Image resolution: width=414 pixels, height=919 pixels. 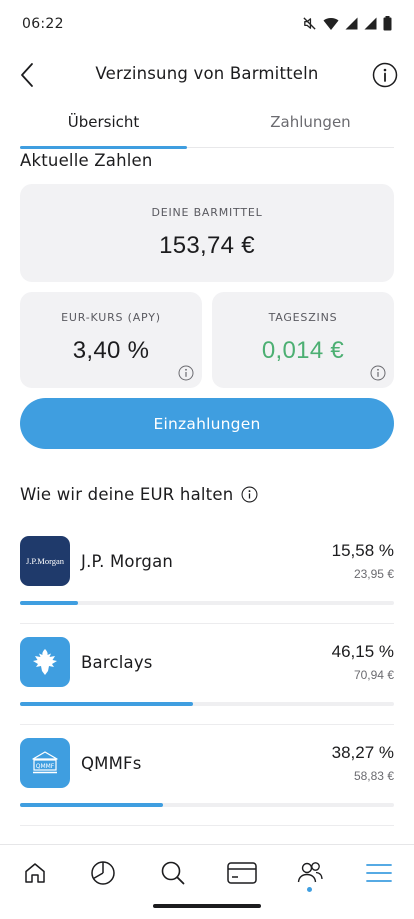 I want to click on daily-info-icon, so click(x=378, y=373).